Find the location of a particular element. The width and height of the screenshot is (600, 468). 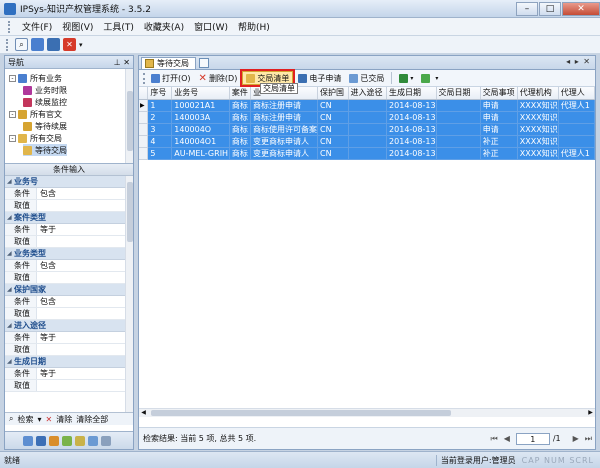

chart-icon is located at coordinates (67, 440).